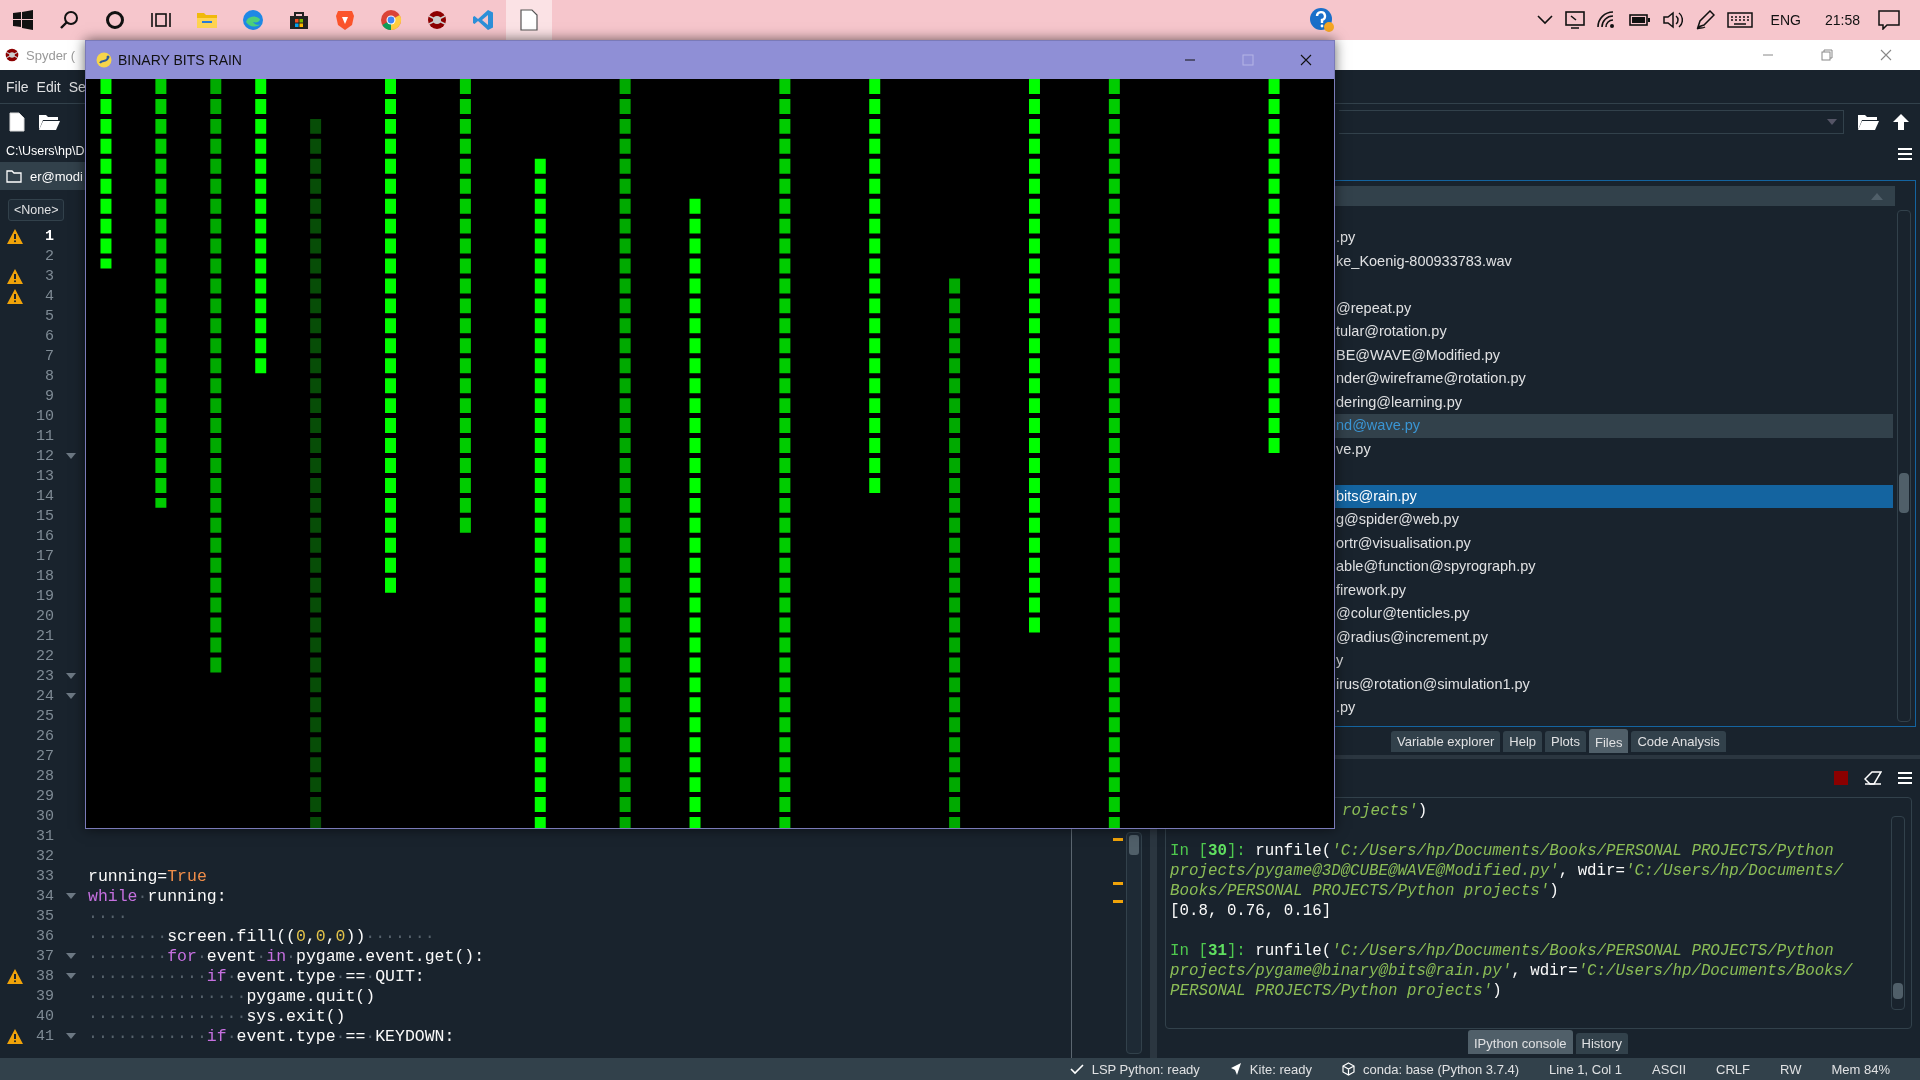 The width and height of the screenshot is (1920, 1080). I want to click on restore-icon, so click(1827, 55).